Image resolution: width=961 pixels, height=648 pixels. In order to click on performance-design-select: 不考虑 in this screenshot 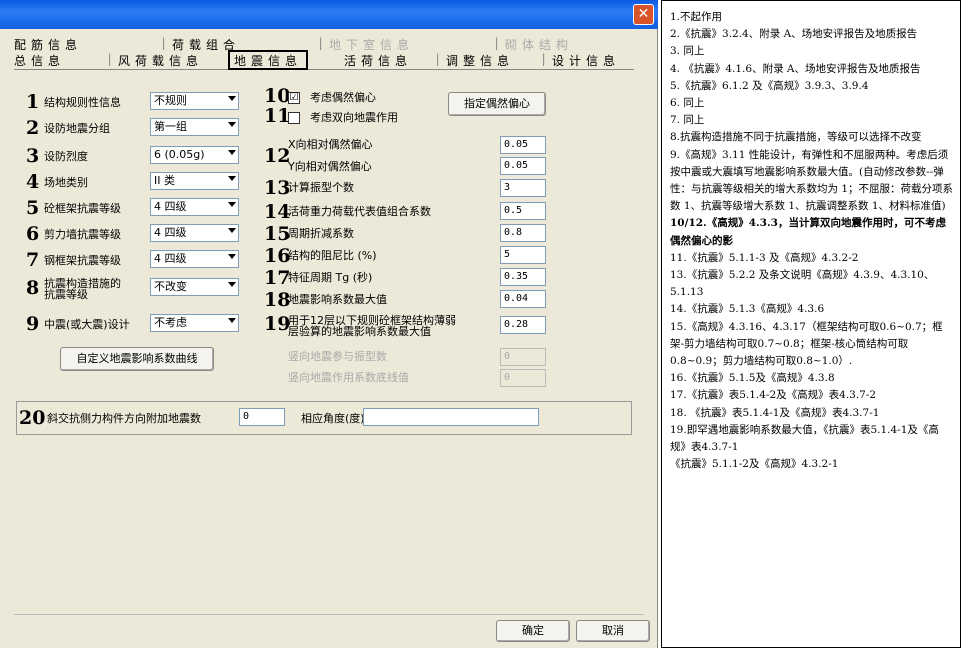, I will do `click(194, 323)`.